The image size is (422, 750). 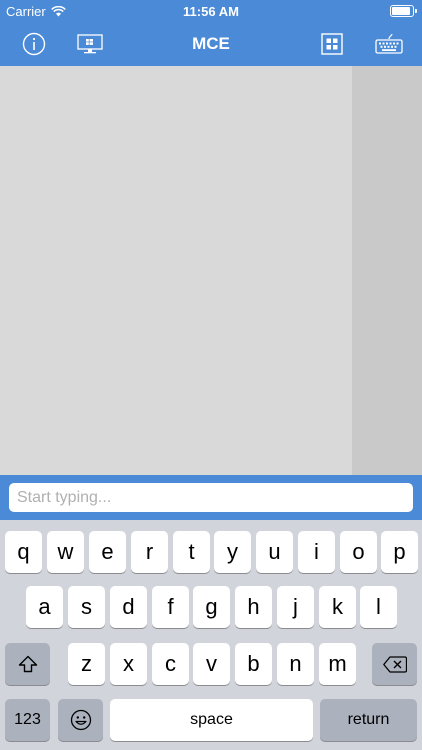 I want to click on key-k: k, so click(x=337, y=607).